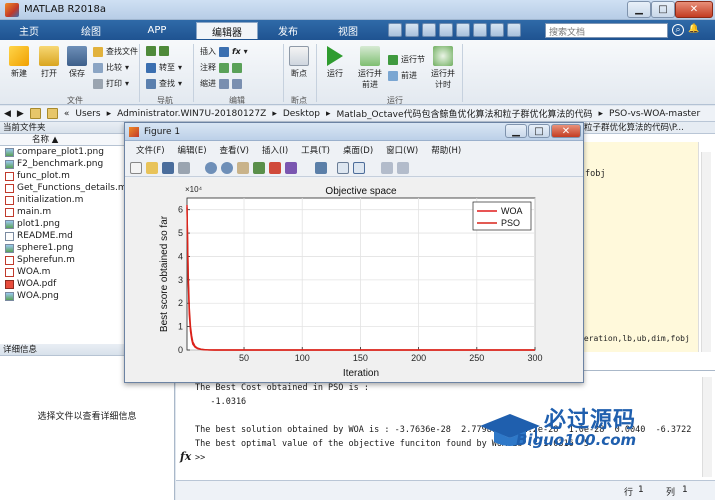  I want to click on tab-publish: 发布, so click(288, 30).